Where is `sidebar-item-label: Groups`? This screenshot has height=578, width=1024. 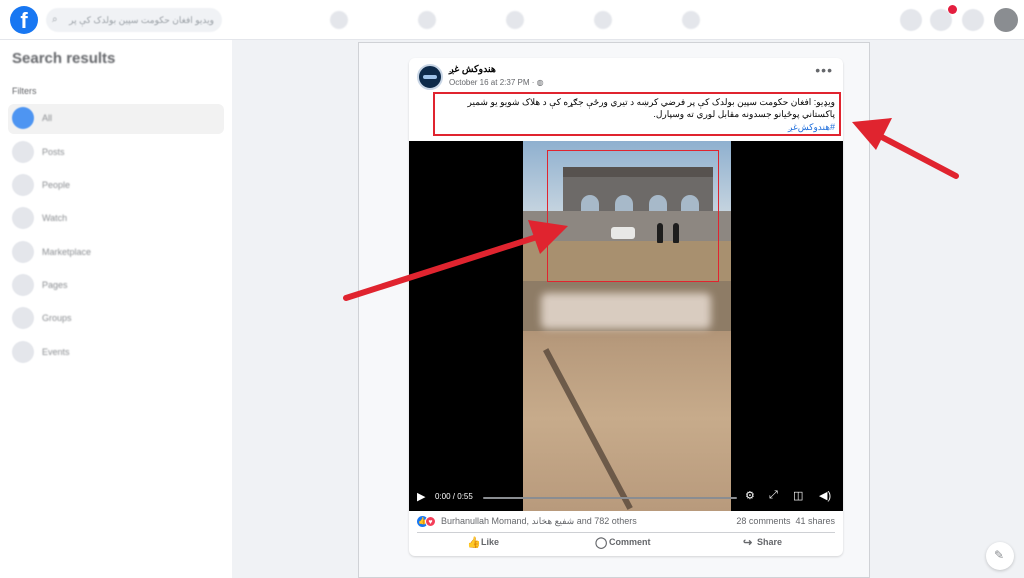
sidebar-item-label: Groups is located at coordinates (57, 318).